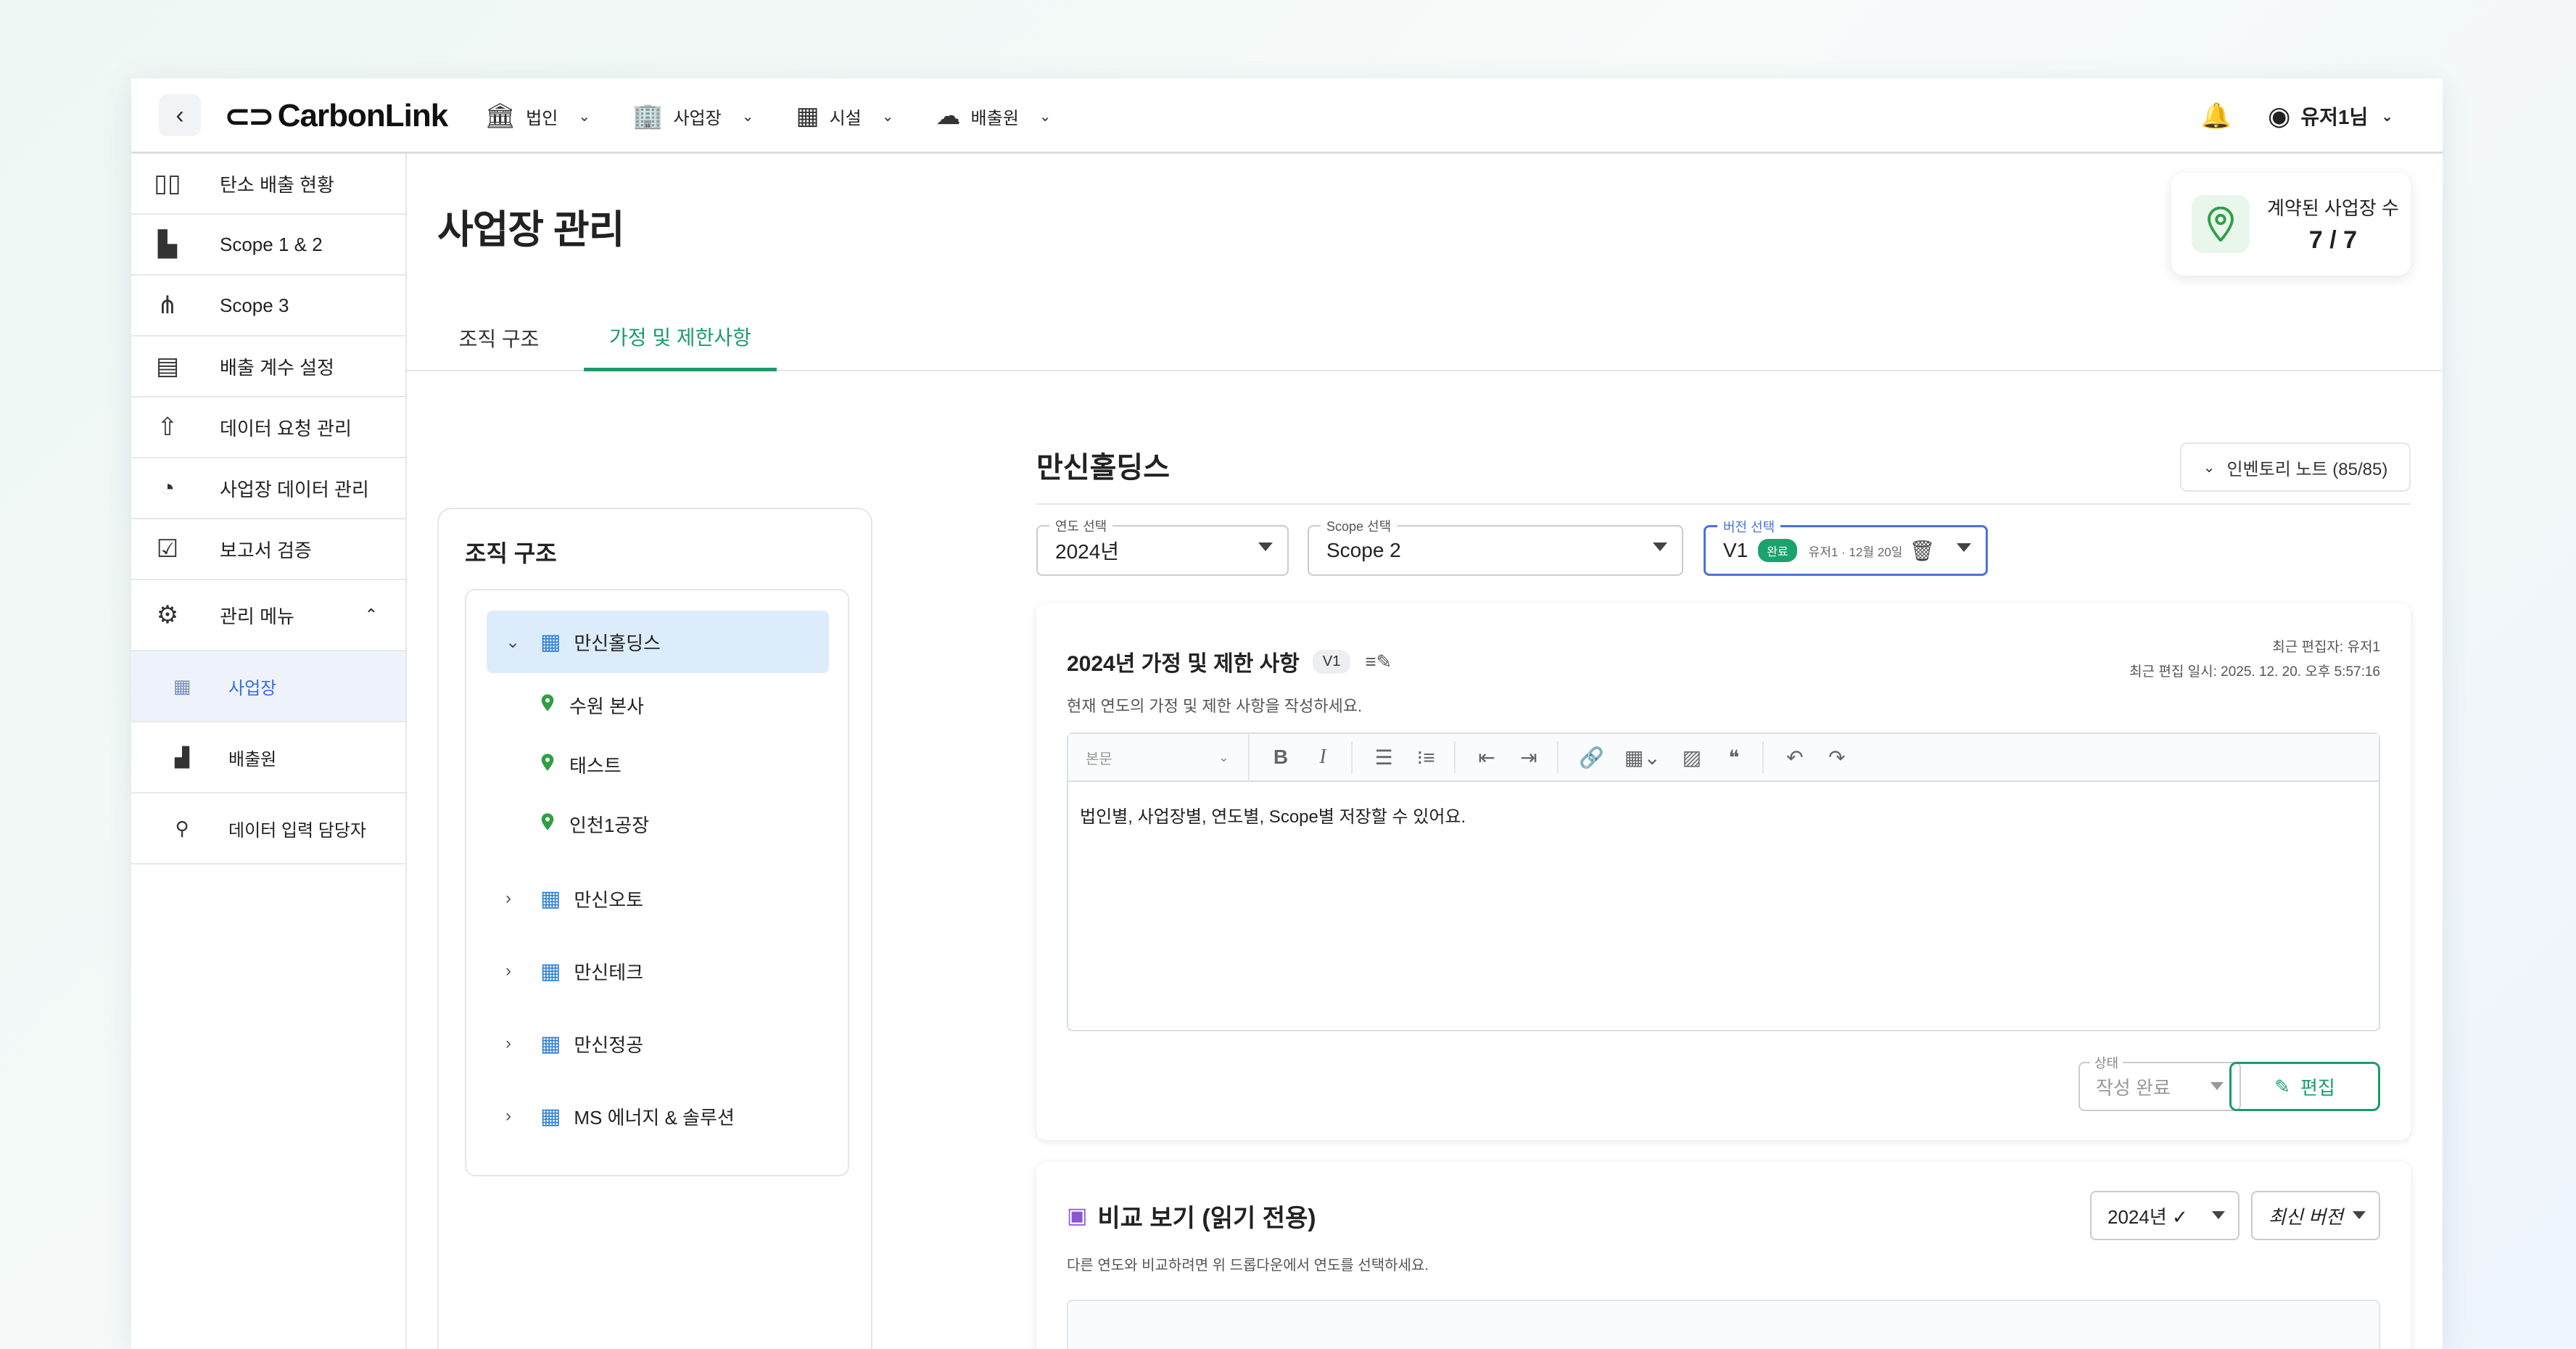 Image resolution: width=2576 pixels, height=1349 pixels. What do you see at coordinates (609, 825) in the screenshot?
I see `tree-node-label: 인천1공장` at bounding box center [609, 825].